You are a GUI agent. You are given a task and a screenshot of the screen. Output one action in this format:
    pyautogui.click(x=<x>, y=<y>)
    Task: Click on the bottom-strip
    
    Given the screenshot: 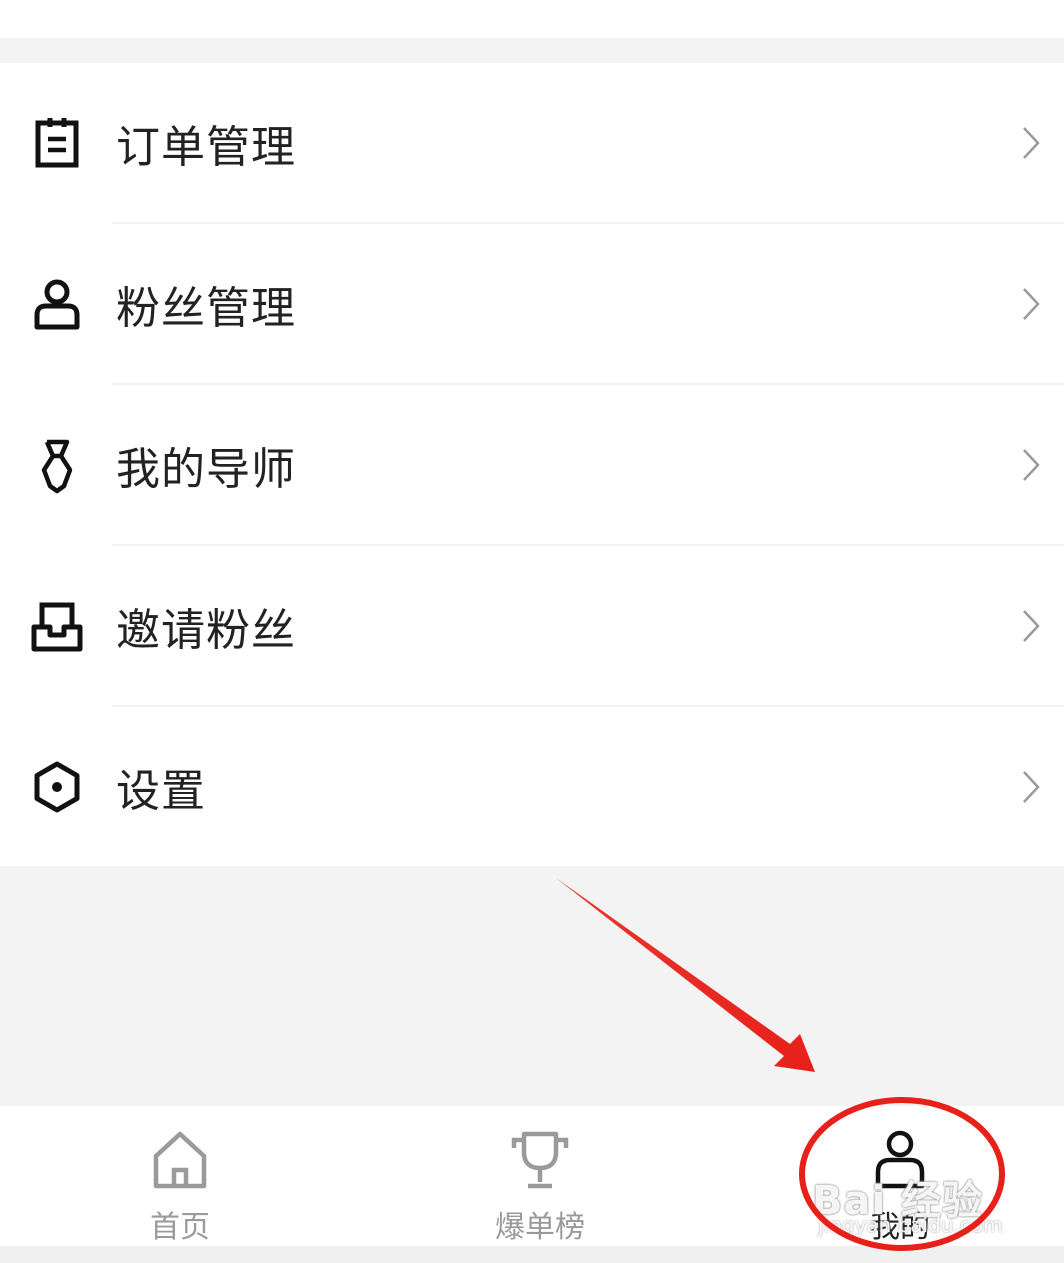 What is the action you would take?
    pyautogui.click(x=532, y=1254)
    